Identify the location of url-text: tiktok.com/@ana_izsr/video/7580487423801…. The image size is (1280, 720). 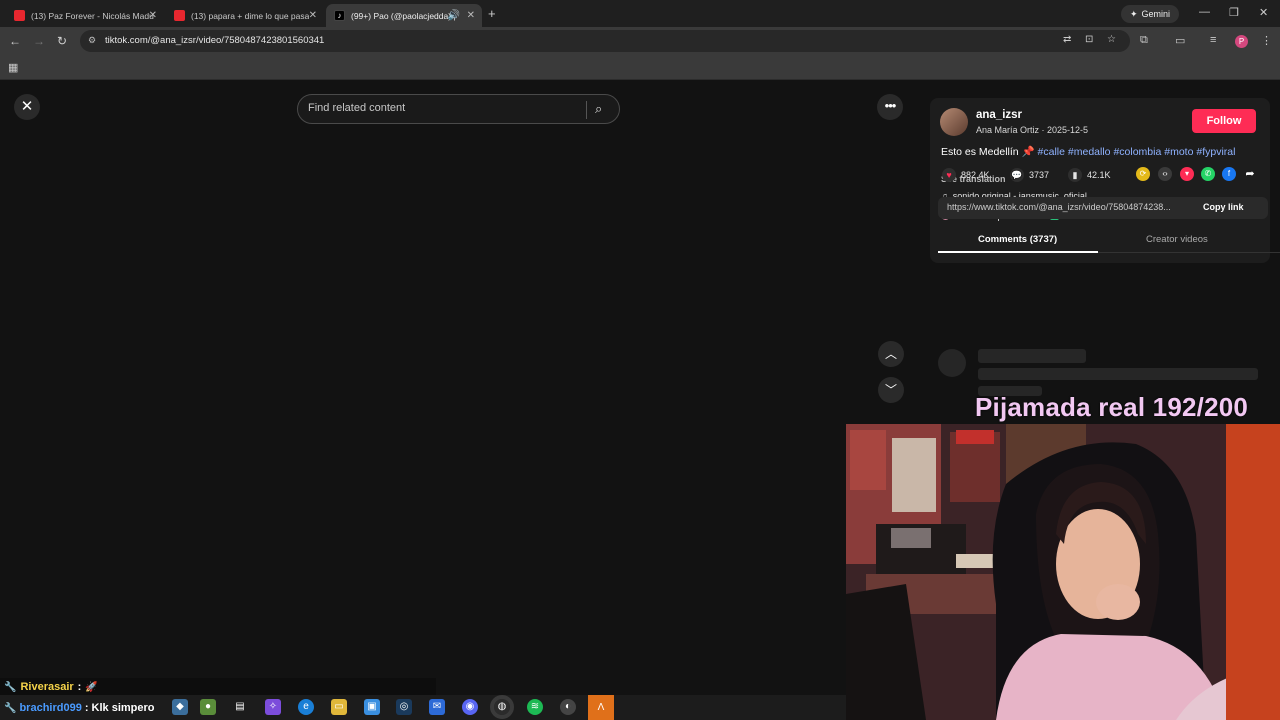
(214, 40).